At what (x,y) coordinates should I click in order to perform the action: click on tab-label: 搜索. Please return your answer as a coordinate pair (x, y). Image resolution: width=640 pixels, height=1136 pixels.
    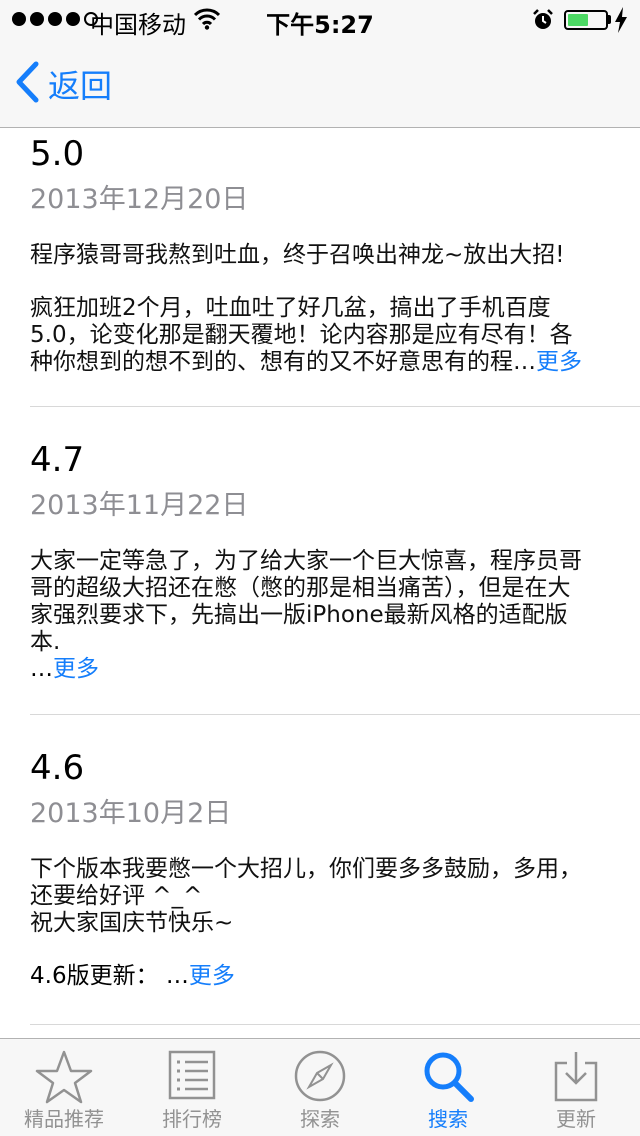
    Looking at the image, I should click on (448, 1119).